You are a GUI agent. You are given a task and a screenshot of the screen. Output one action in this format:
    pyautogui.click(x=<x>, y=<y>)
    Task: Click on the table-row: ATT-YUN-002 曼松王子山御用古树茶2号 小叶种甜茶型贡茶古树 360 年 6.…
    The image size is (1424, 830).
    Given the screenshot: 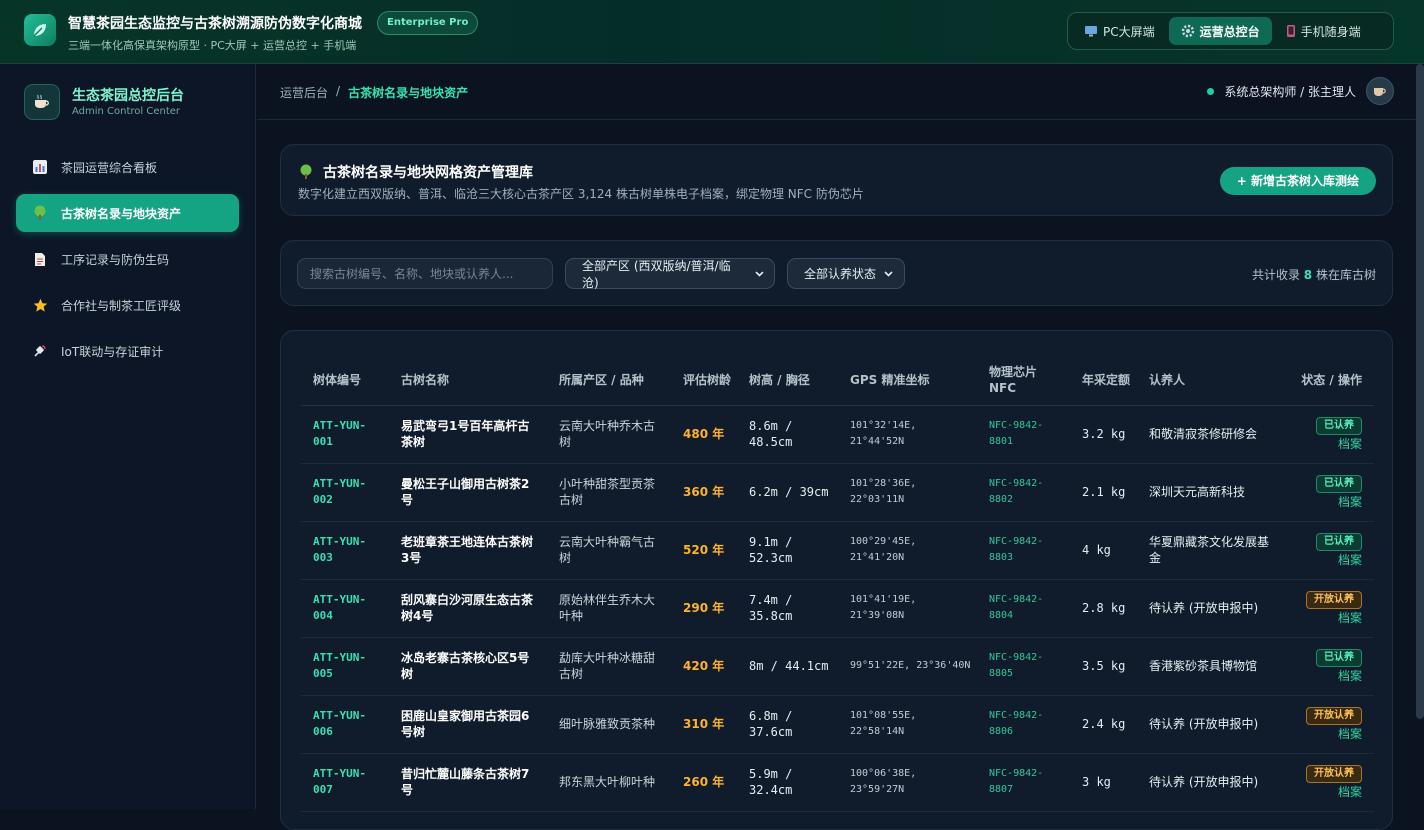 What is the action you would take?
    pyautogui.click(x=837, y=492)
    